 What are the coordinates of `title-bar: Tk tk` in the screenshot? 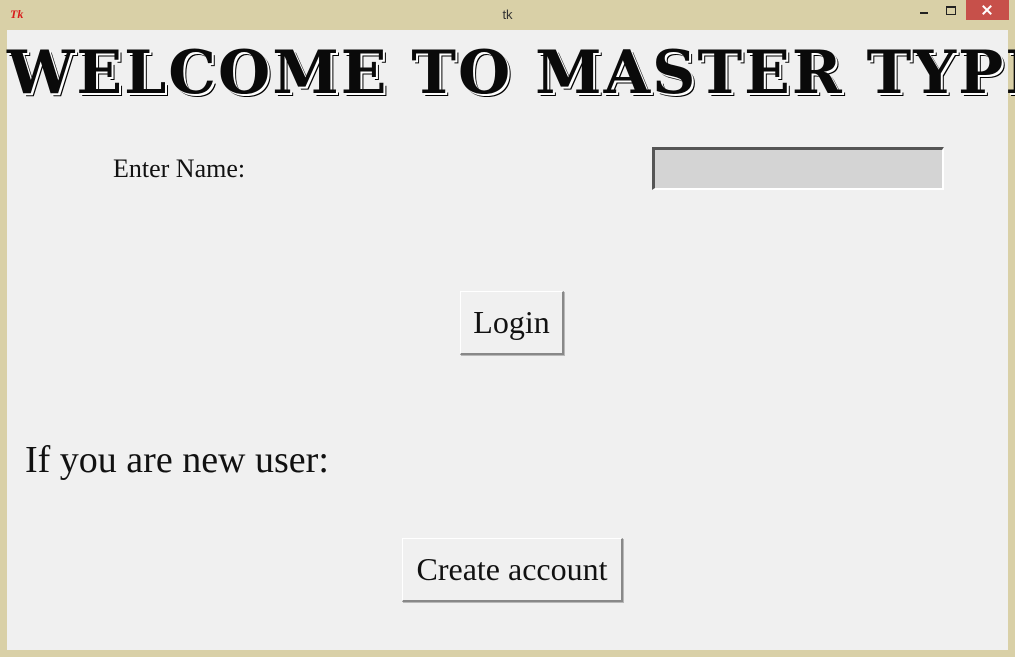 It's located at (507, 15).